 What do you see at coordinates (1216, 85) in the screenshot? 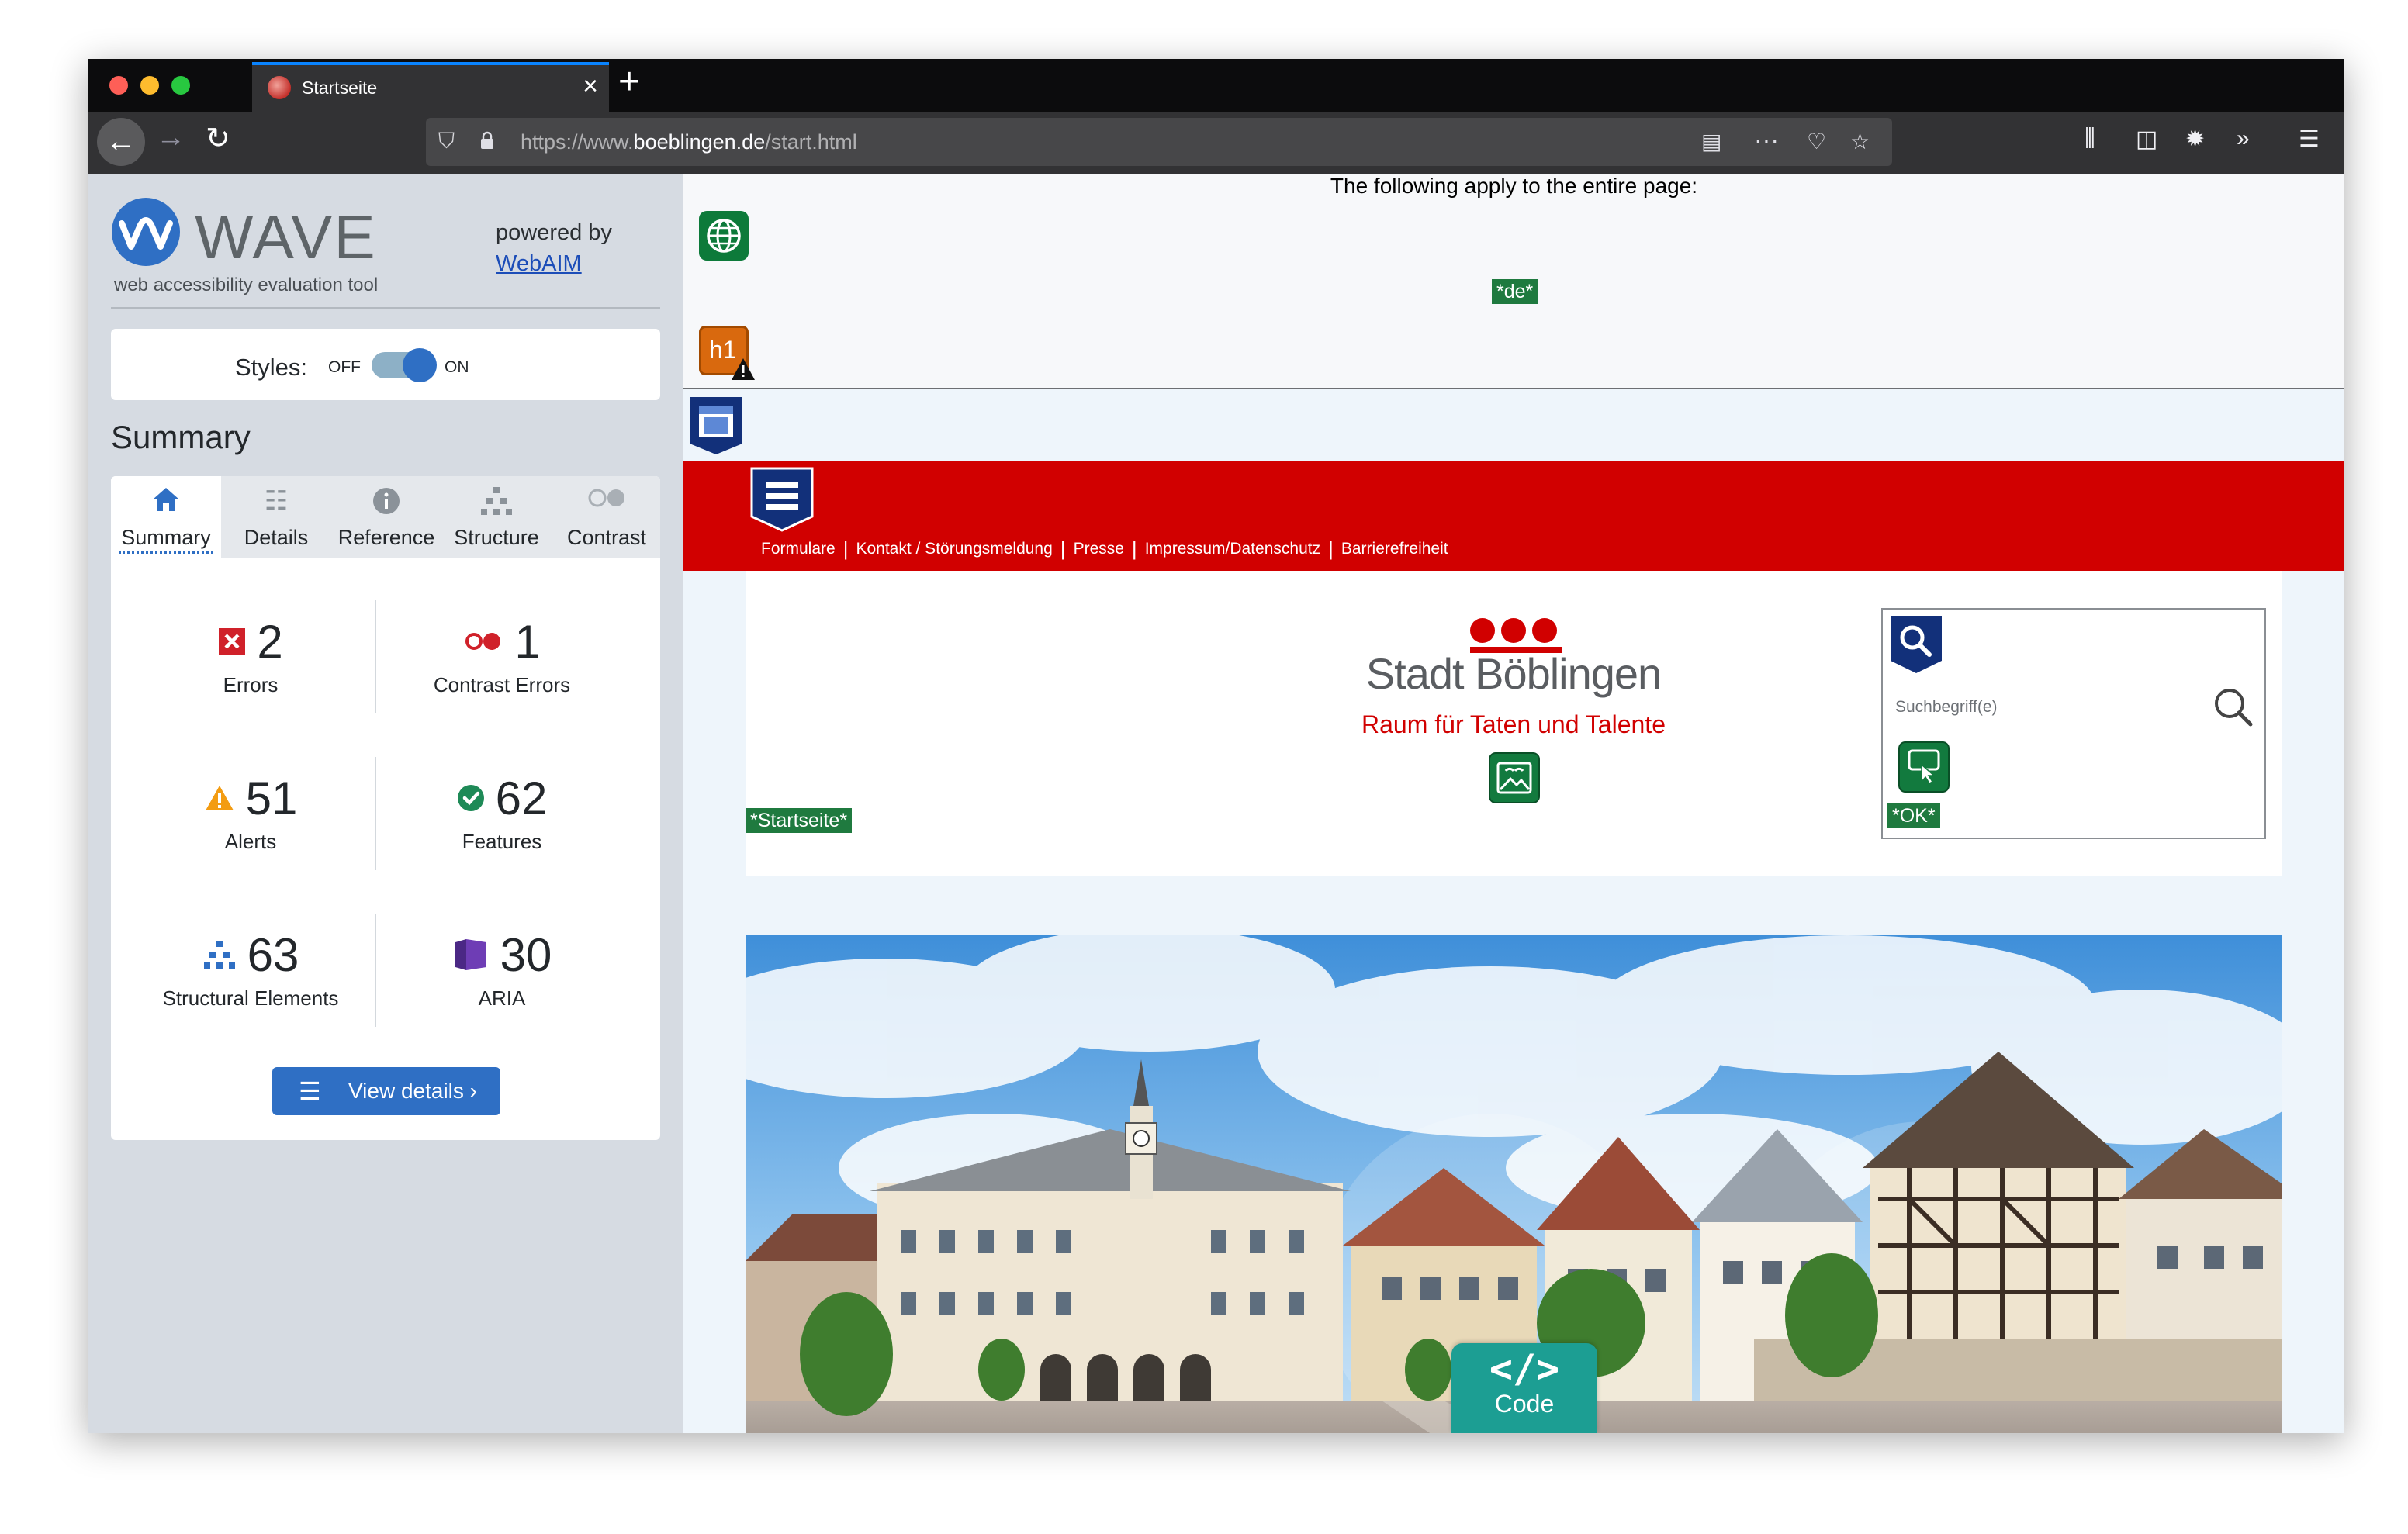
I see `tab-bar: Startseite × +` at bounding box center [1216, 85].